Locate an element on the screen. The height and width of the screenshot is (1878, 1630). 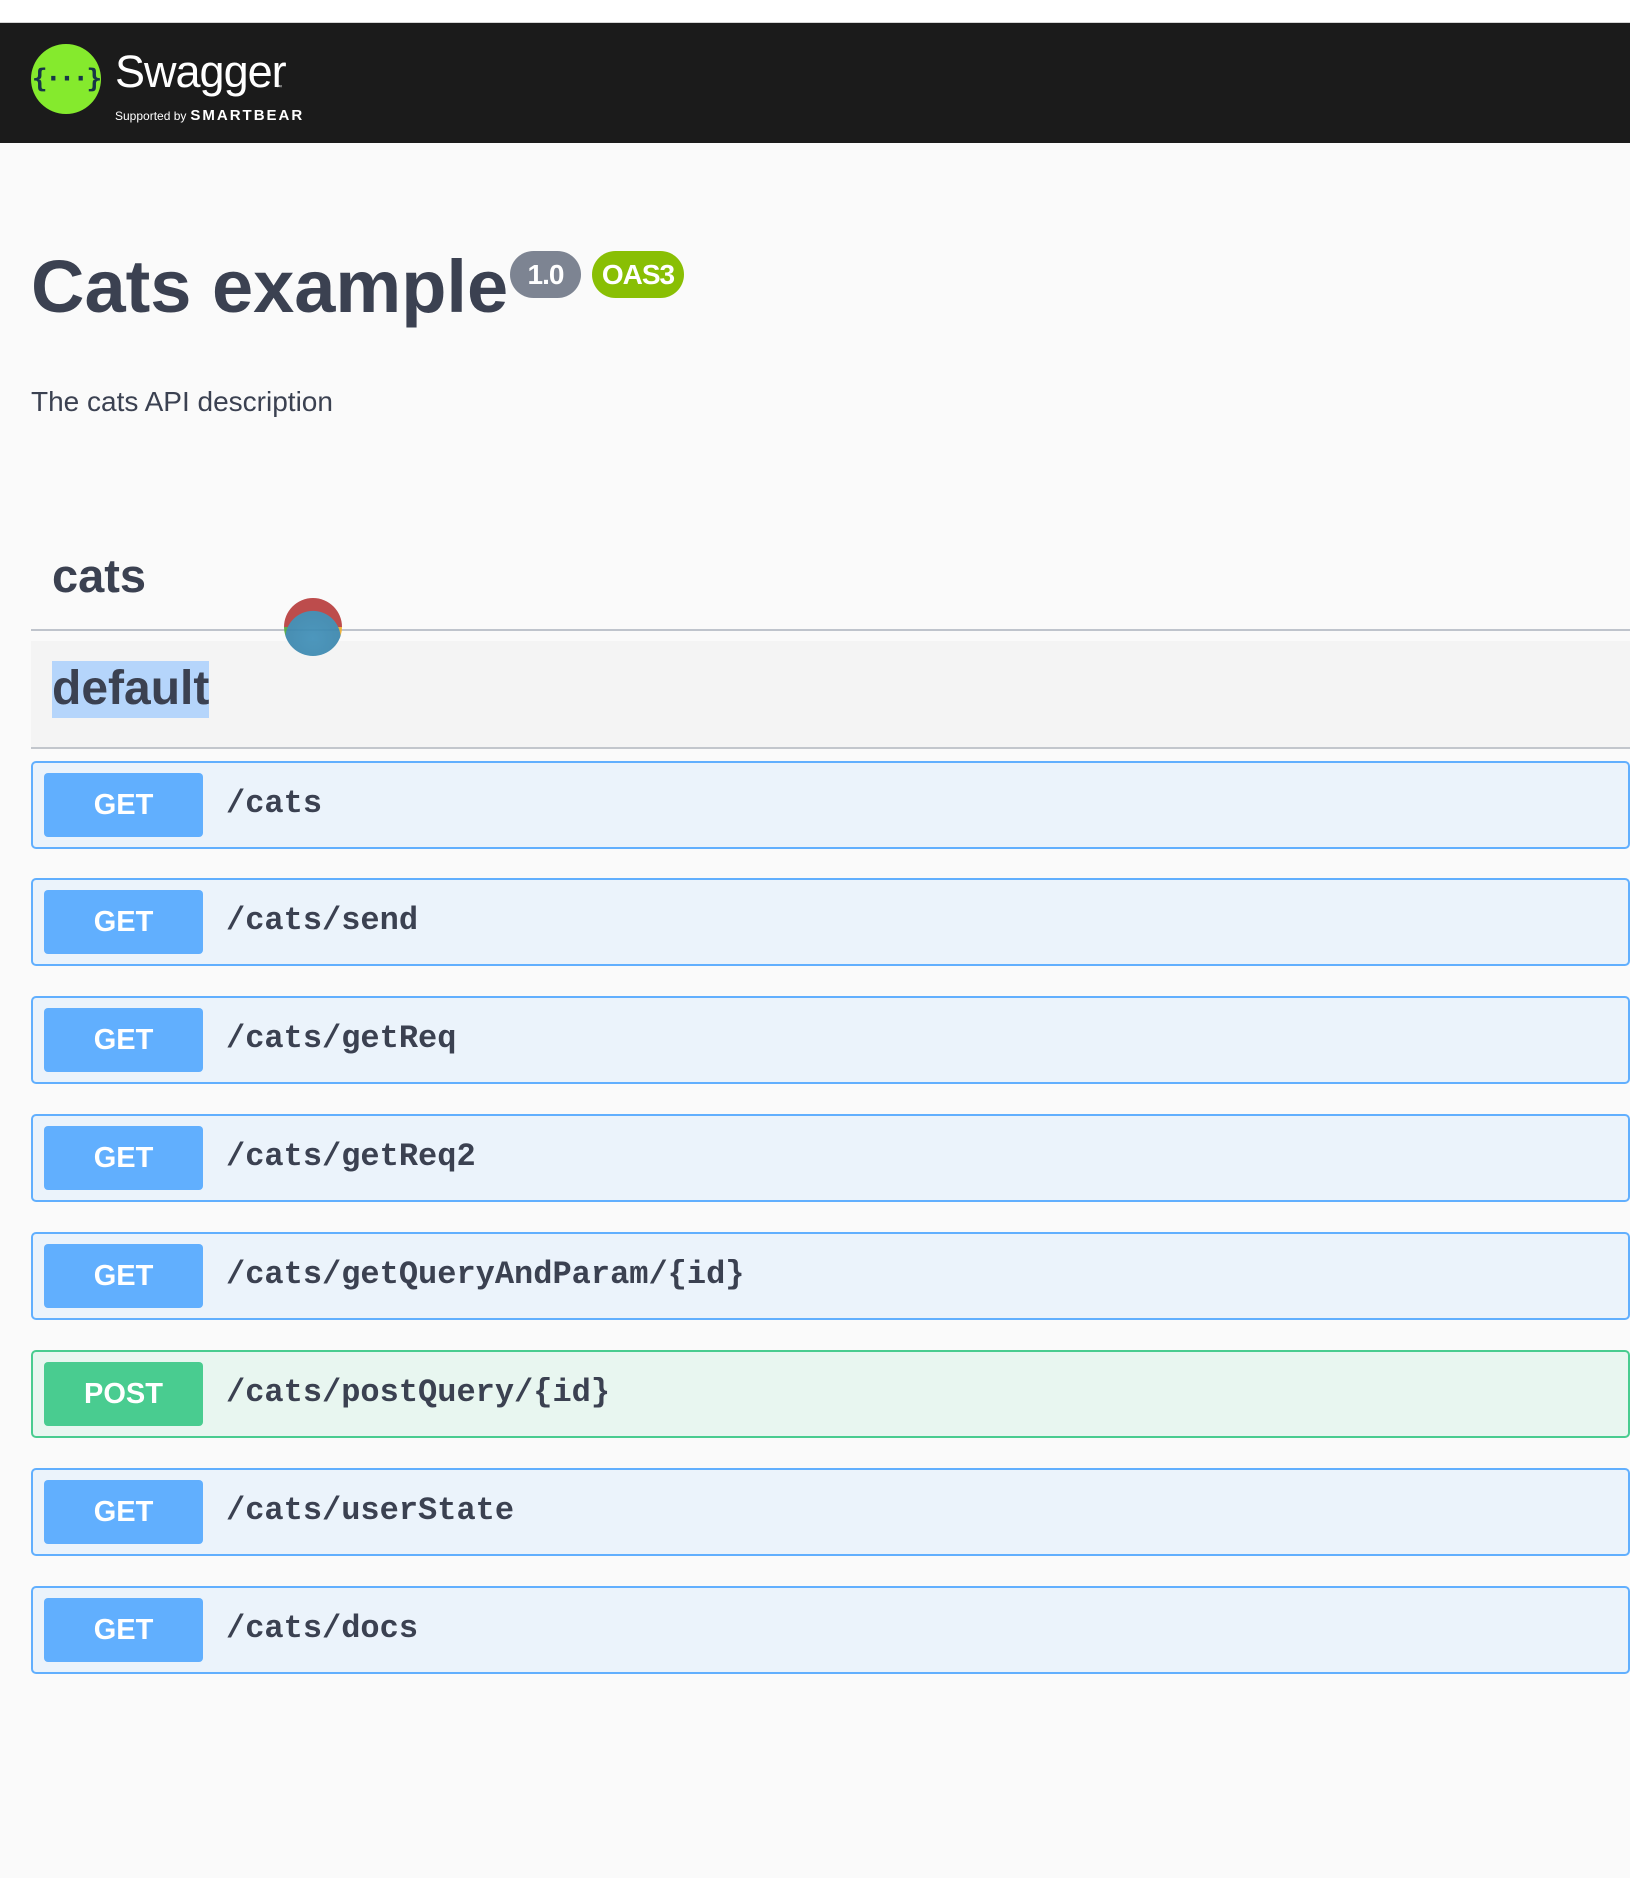
operation-row: GET /cats/getReq is located at coordinates (830, 1040).